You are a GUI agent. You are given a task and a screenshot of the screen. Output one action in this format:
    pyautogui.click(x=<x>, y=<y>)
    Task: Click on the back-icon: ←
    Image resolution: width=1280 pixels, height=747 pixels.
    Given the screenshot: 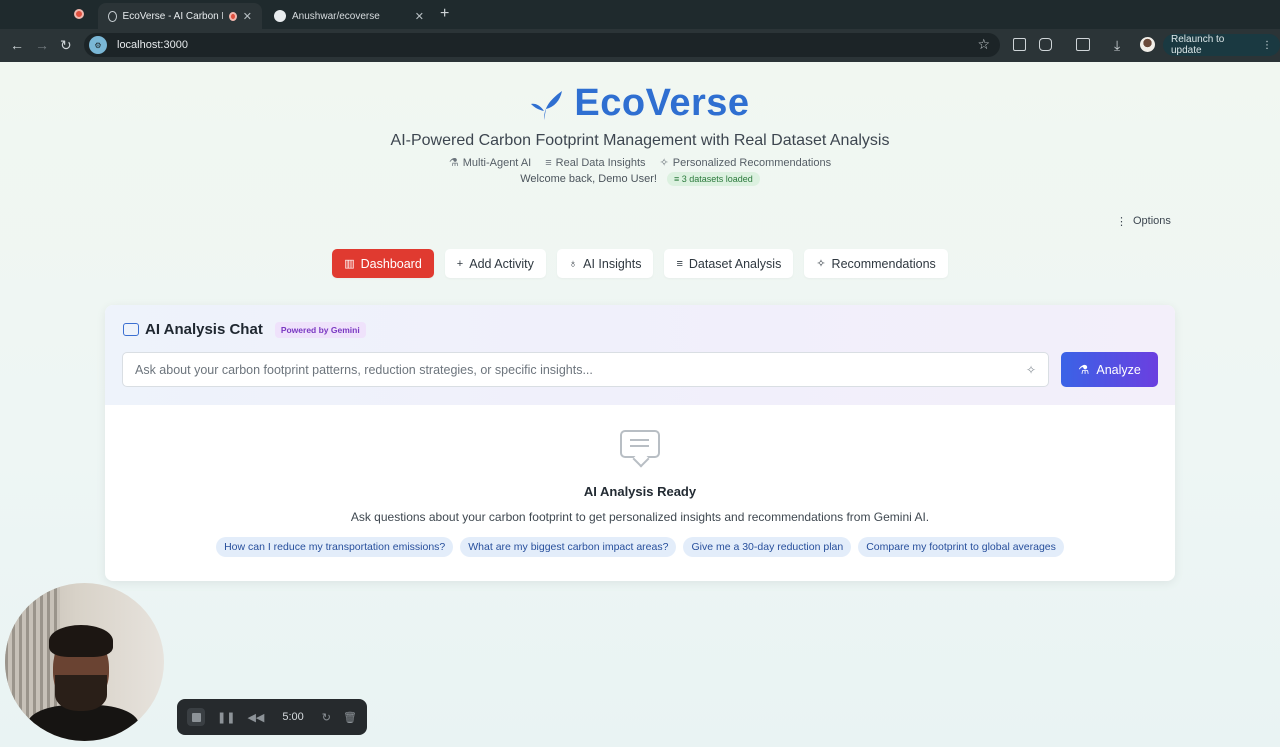 What is the action you would take?
    pyautogui.click(x=17, y=45)
    